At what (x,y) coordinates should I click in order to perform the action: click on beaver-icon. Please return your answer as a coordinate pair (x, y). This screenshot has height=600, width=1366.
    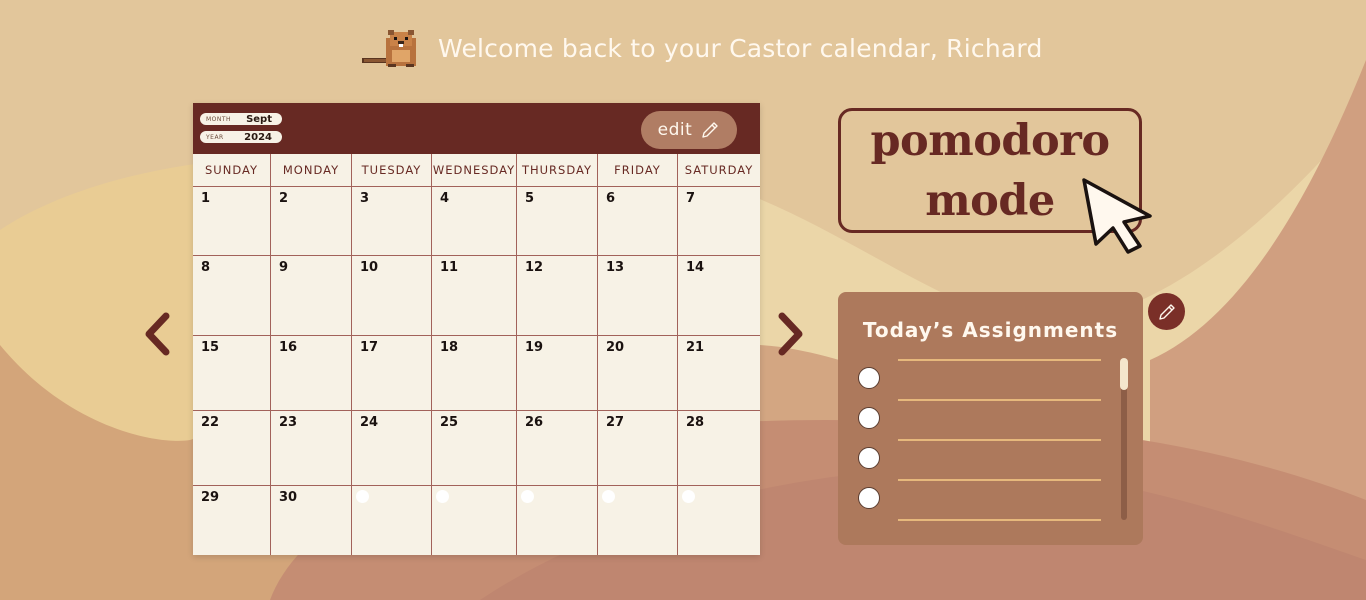
    Looking at the image, I should click on (389, 48).